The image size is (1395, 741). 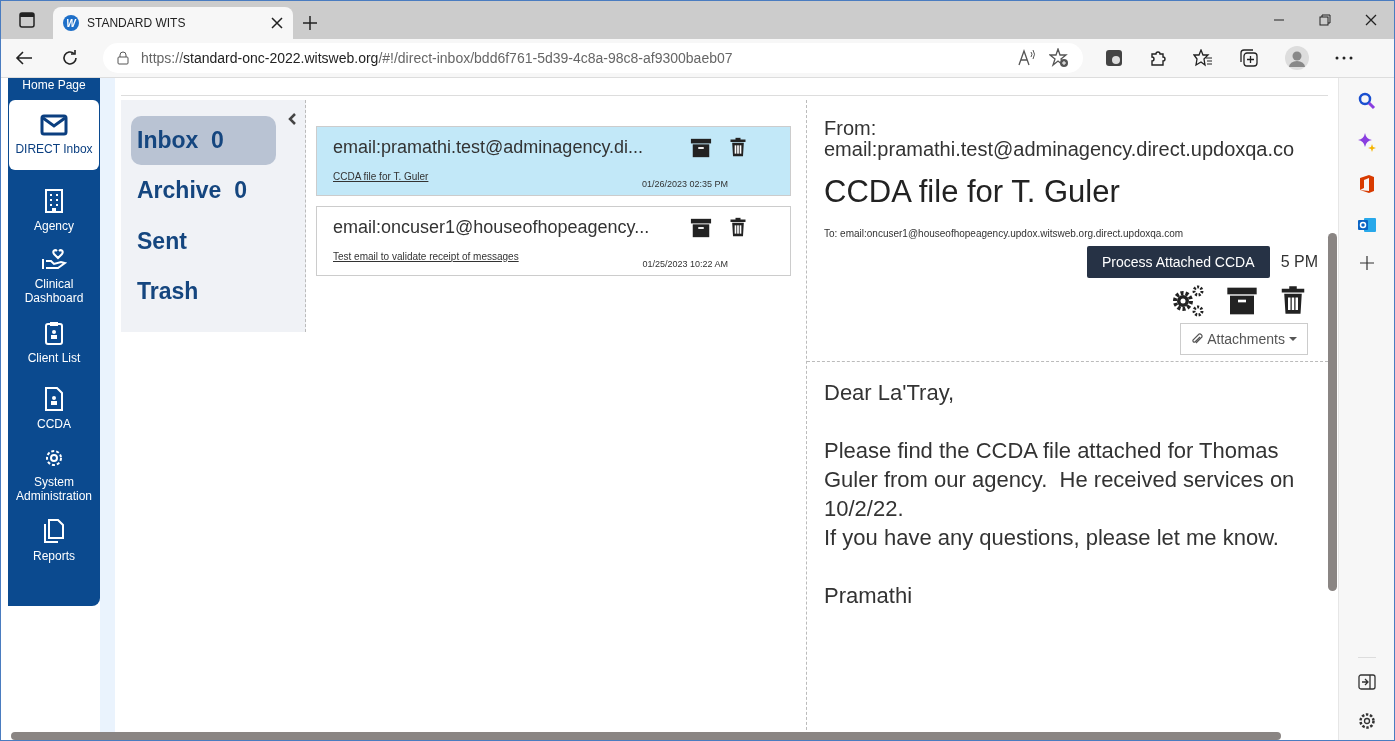 I want to click on nav-item: Reports, so click(x=54, y=541).